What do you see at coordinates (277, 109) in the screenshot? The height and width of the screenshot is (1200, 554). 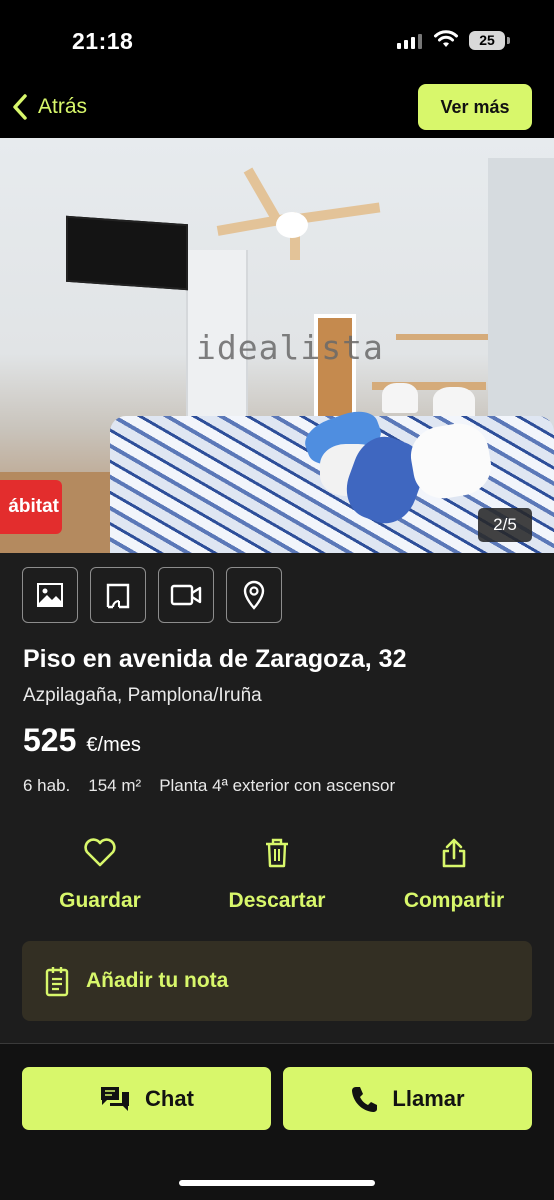 I see `nav-bar: Atrás Ver más` at bounding box center [277, 109].